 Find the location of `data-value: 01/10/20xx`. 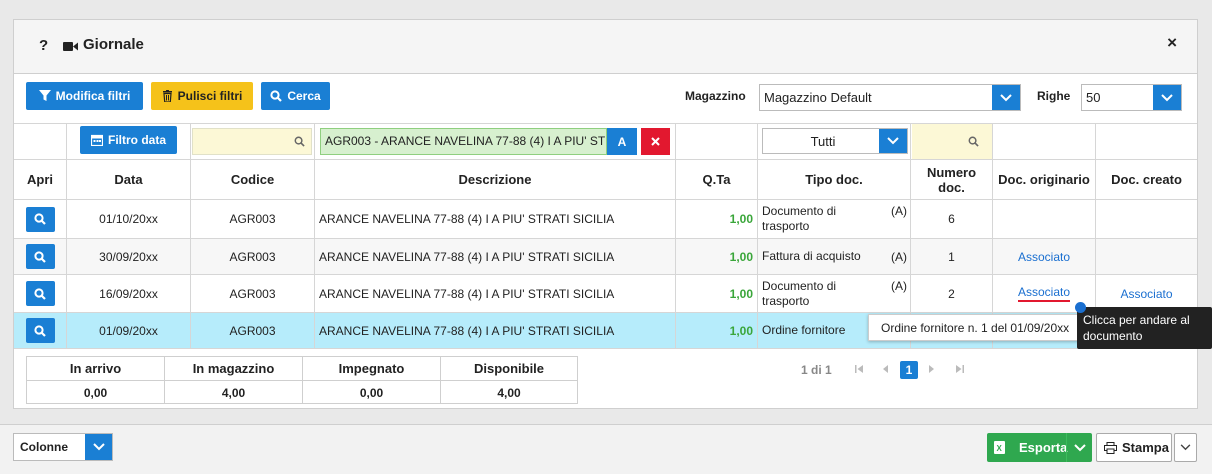

data-value: 01/10/20xx is located at coordinates (128, 219).